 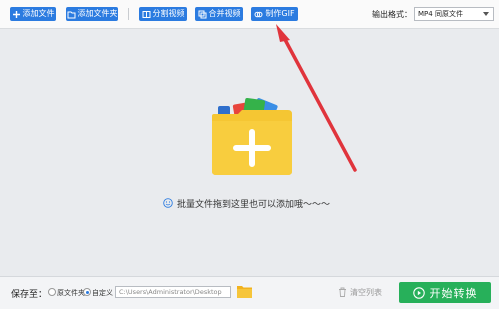 I want to click on start-convert-label: 开始转换, so click(x=453, y=293).